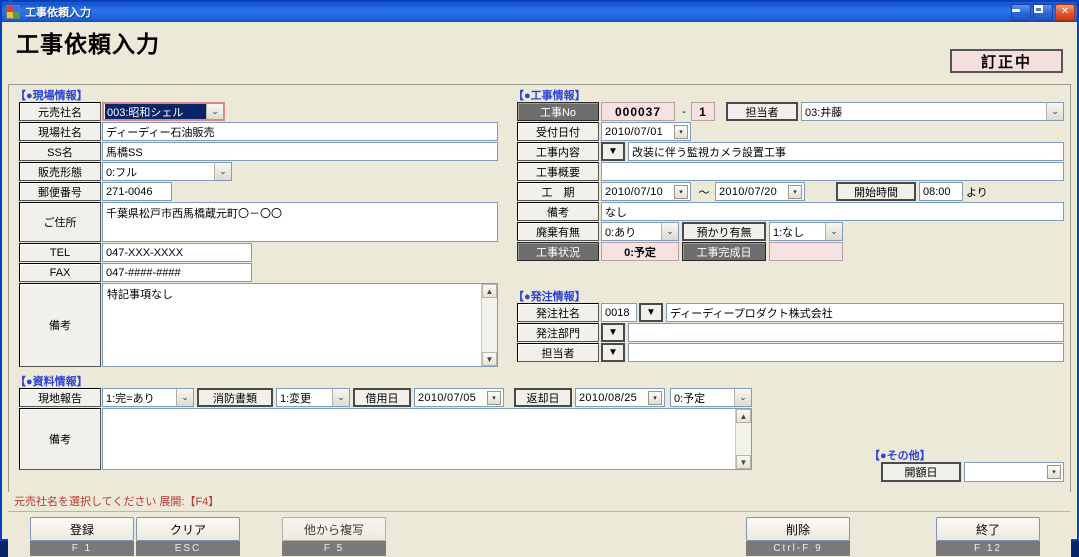  What do you see at coordinates (300, 325) in the screenshot?
I see `site-biko-textarea: 特記事項なし ▲ ▼` at bounding box center [300, 325].